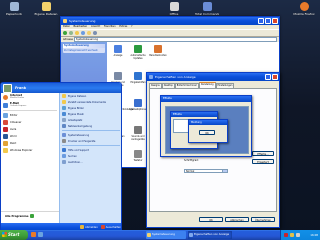  Describe the element at coordinates (174, 6) in the screenshot. I see `office-icon` at that location.